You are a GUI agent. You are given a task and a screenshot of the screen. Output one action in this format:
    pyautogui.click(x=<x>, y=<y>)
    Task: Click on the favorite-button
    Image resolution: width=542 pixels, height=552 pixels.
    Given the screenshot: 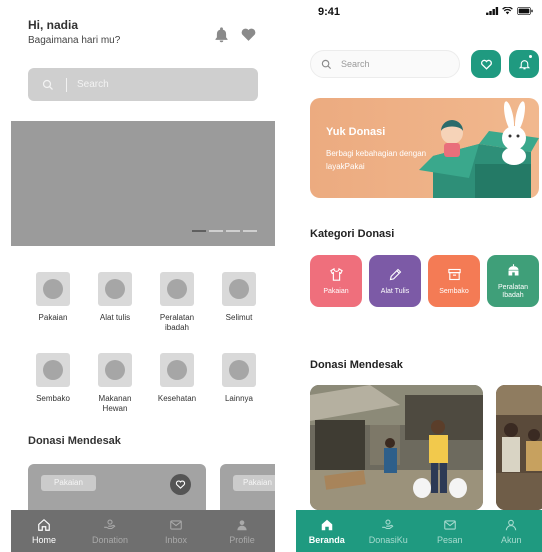 What is the action you would take?
    pyautogui.click(x=180, y=484)
    